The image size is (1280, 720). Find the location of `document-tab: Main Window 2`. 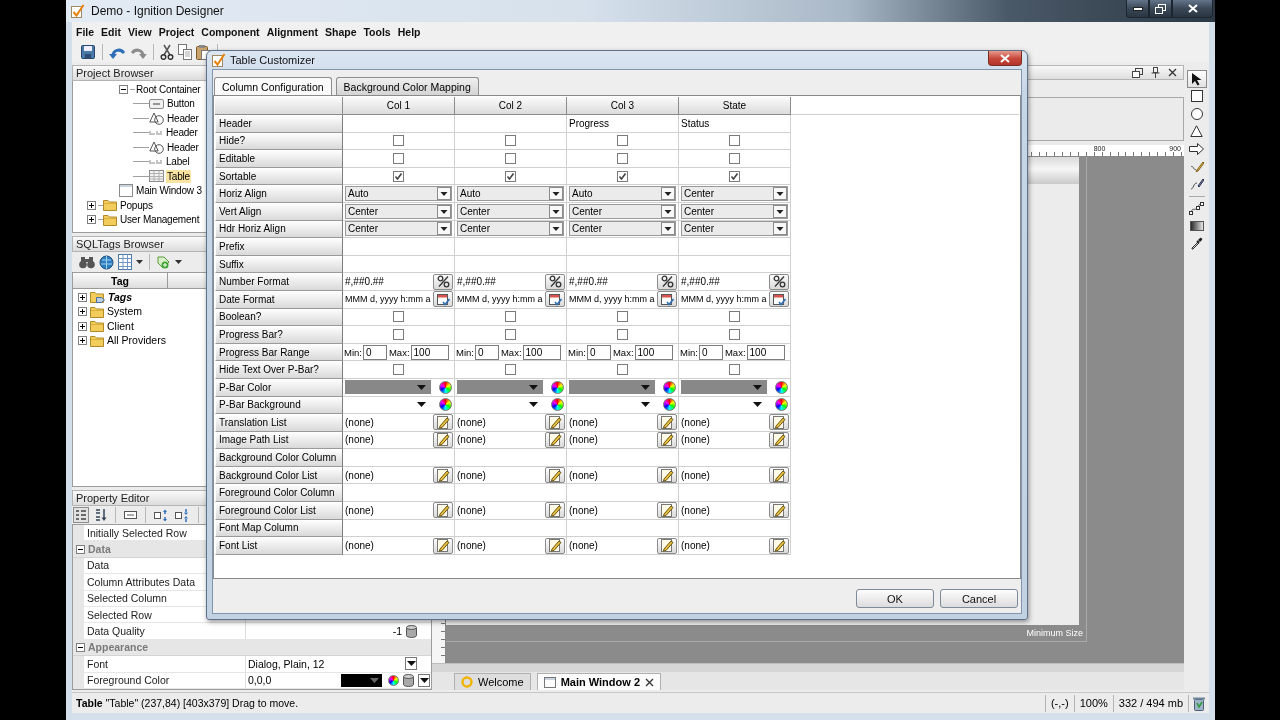

document-tab: Main Window 2 is located at coordinates (598, 681).